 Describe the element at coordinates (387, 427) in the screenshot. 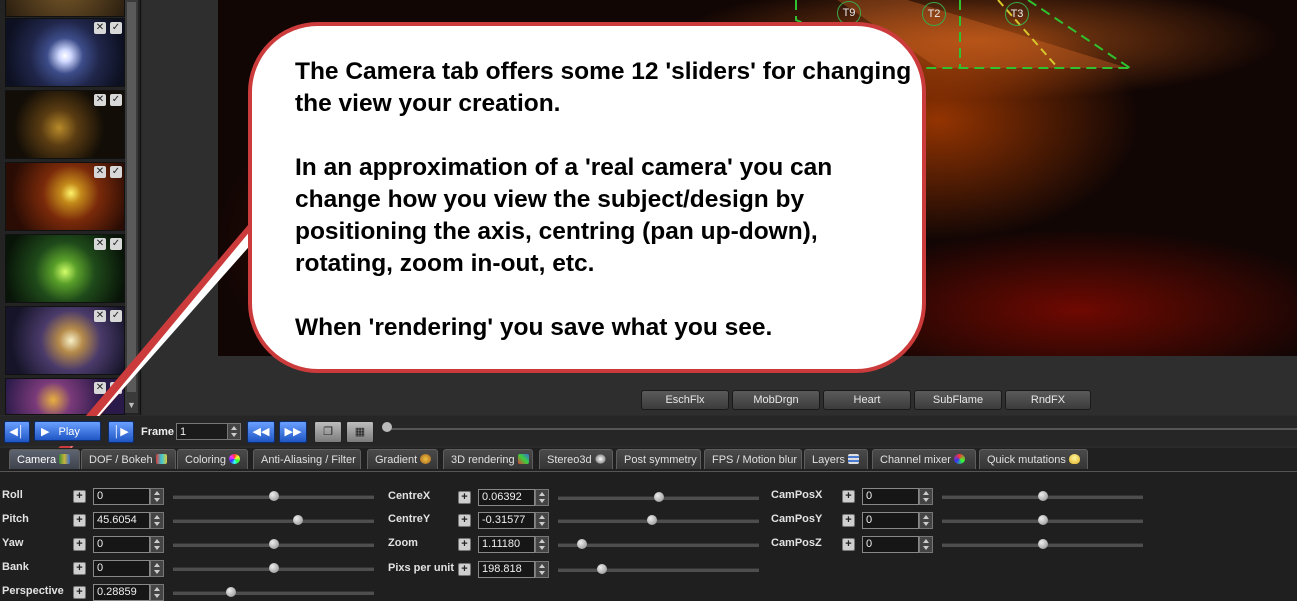

I see `timeline-knob` at that location.